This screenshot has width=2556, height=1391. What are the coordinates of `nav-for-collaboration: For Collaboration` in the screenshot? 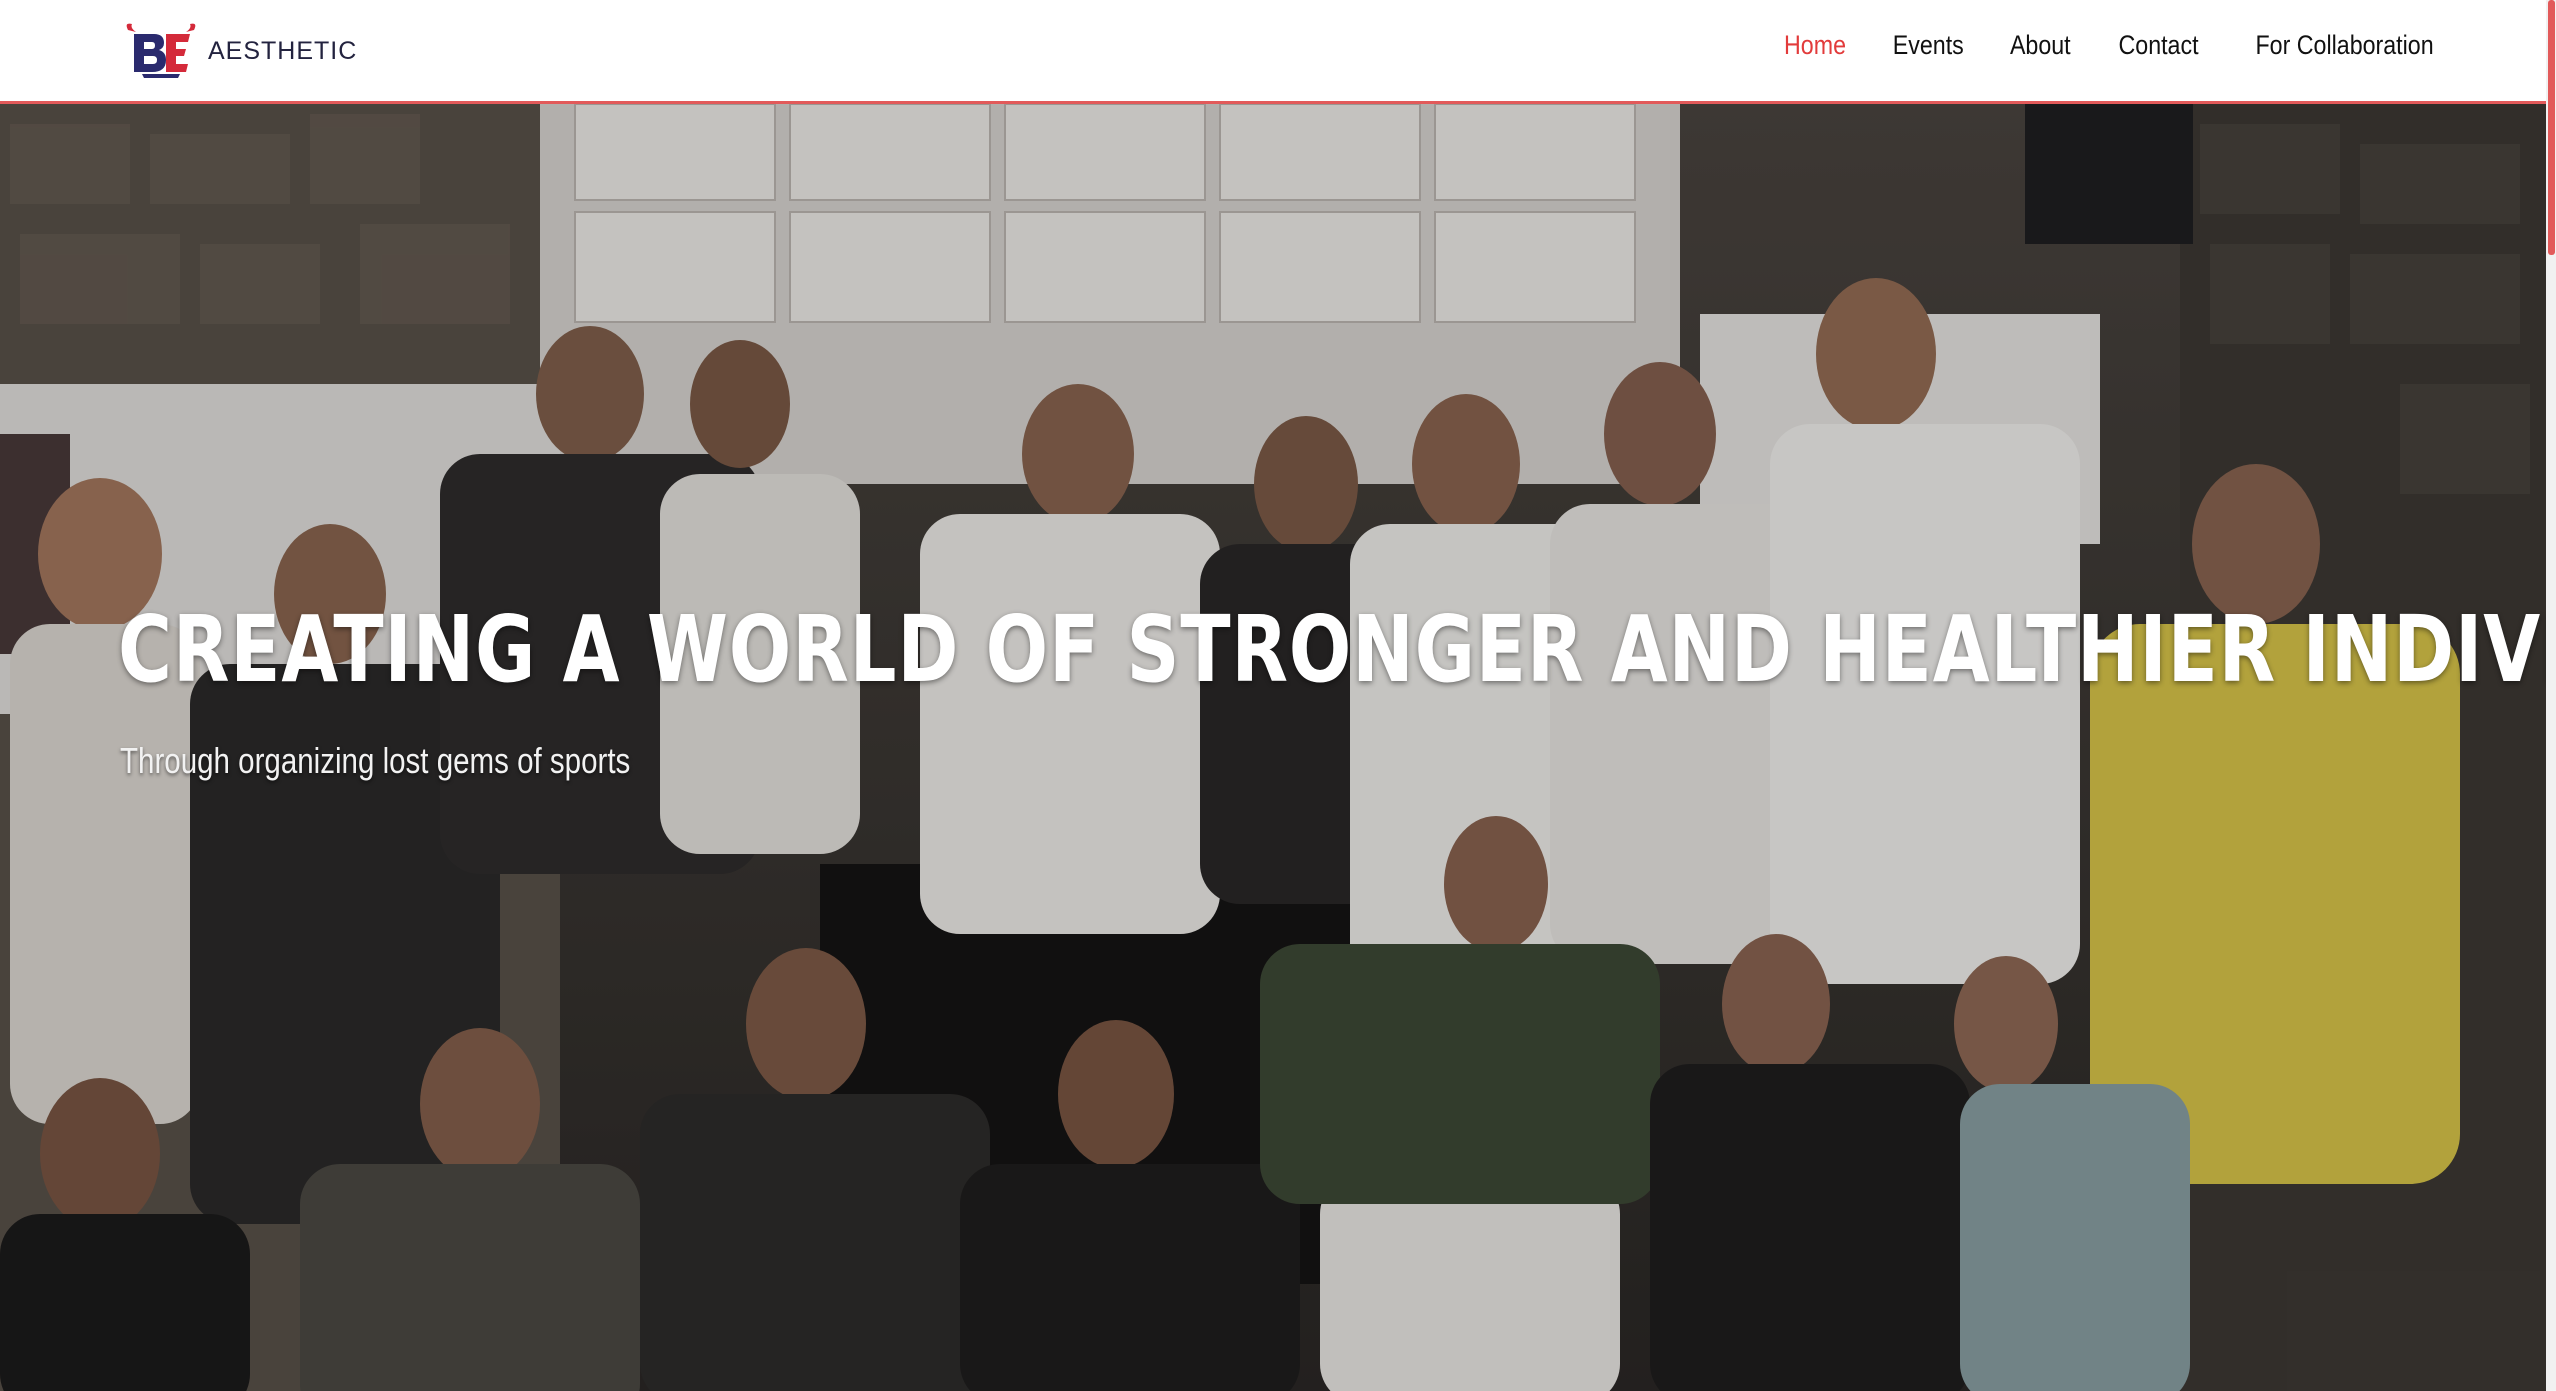 It's located at (2344, 45).